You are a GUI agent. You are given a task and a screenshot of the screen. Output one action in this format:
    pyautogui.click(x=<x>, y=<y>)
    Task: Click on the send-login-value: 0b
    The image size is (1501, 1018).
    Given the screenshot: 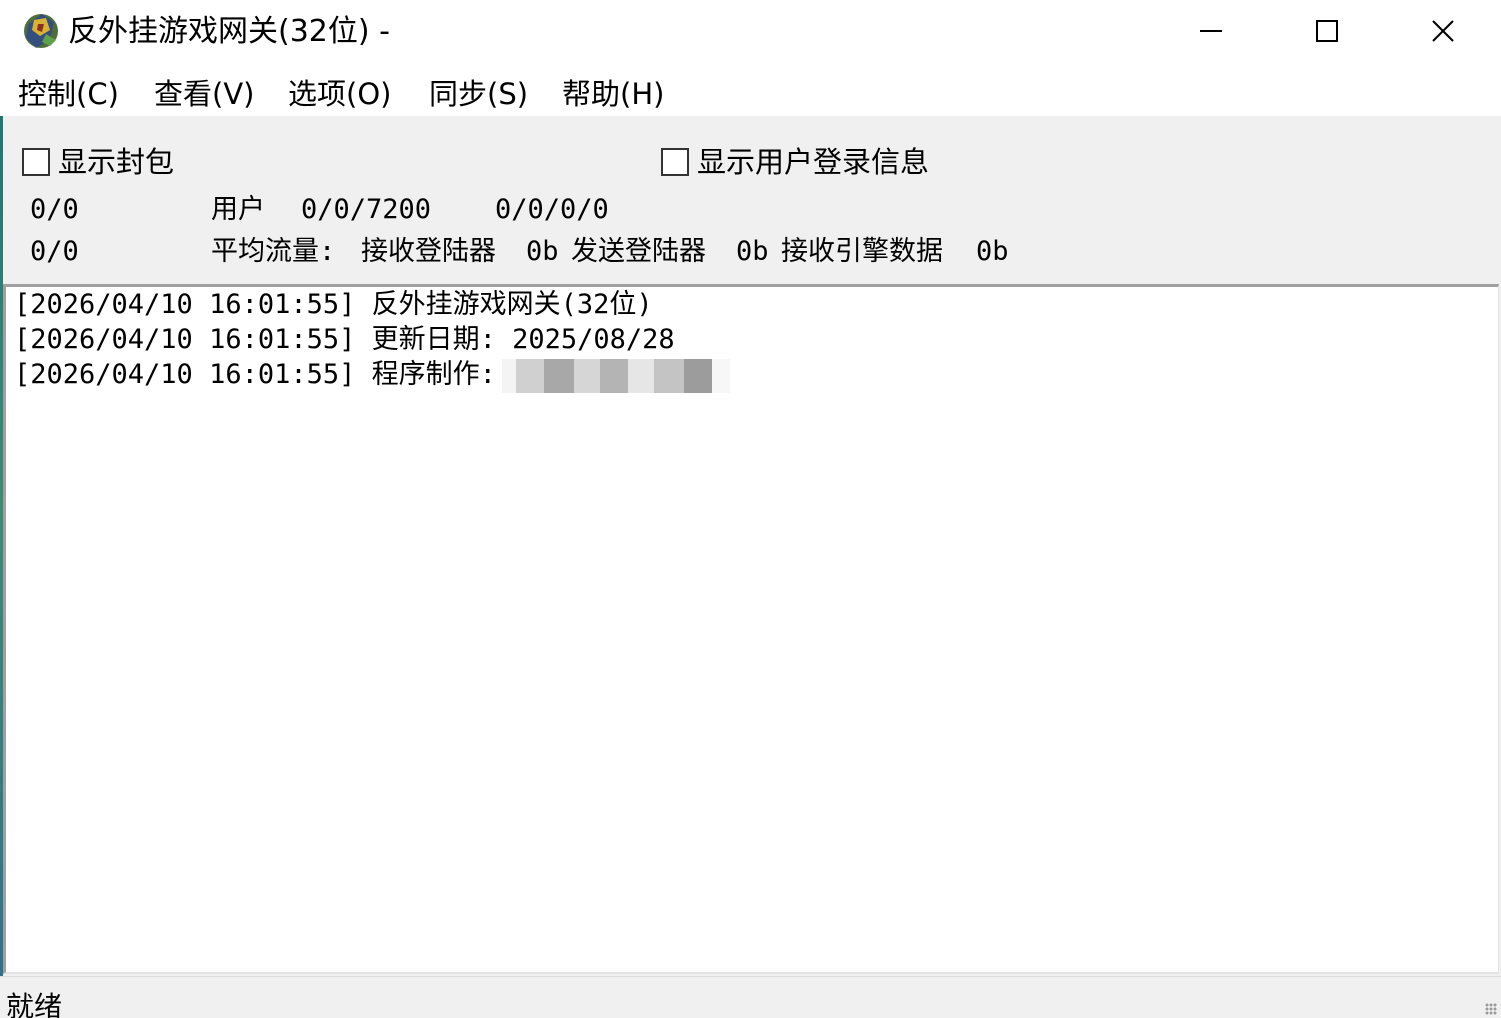 What is the action you would take?
    pyautogui.click(x=752, y=251)
    